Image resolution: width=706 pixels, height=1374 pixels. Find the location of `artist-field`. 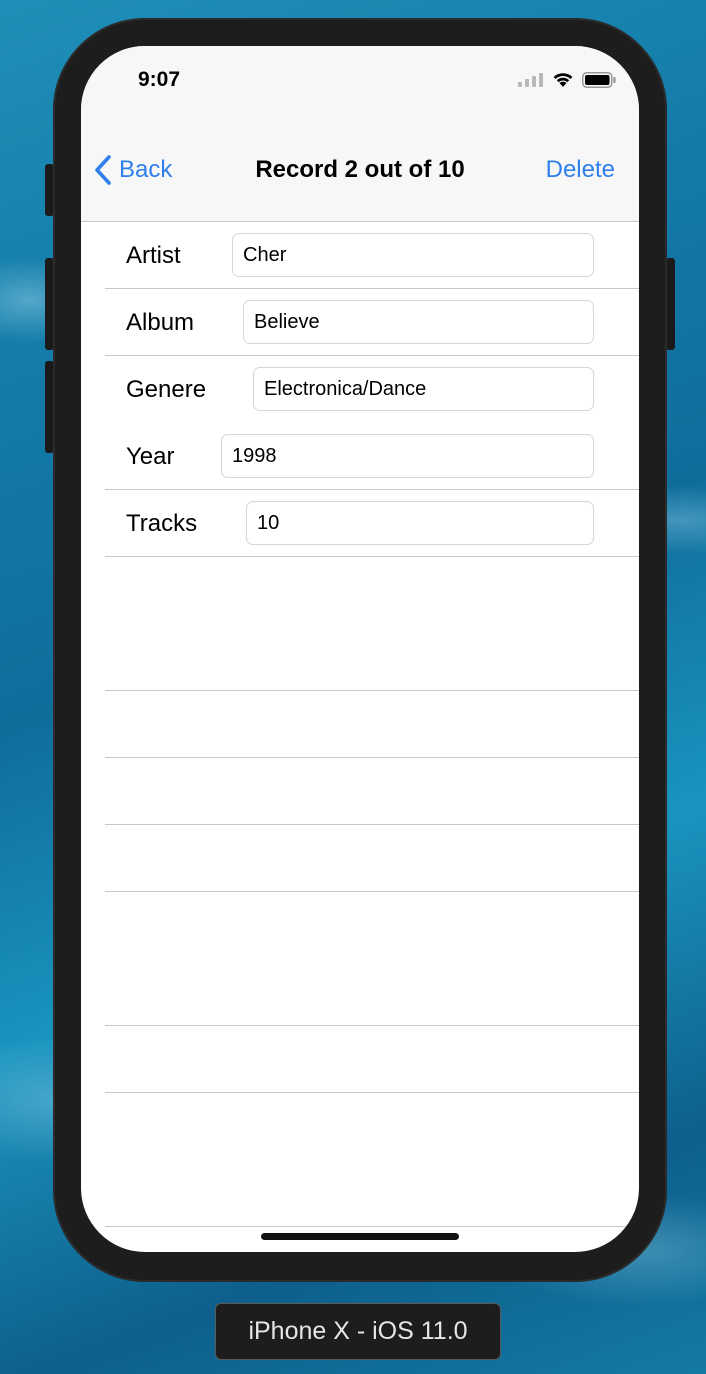

artist-field is located at coordinates (413, 255).